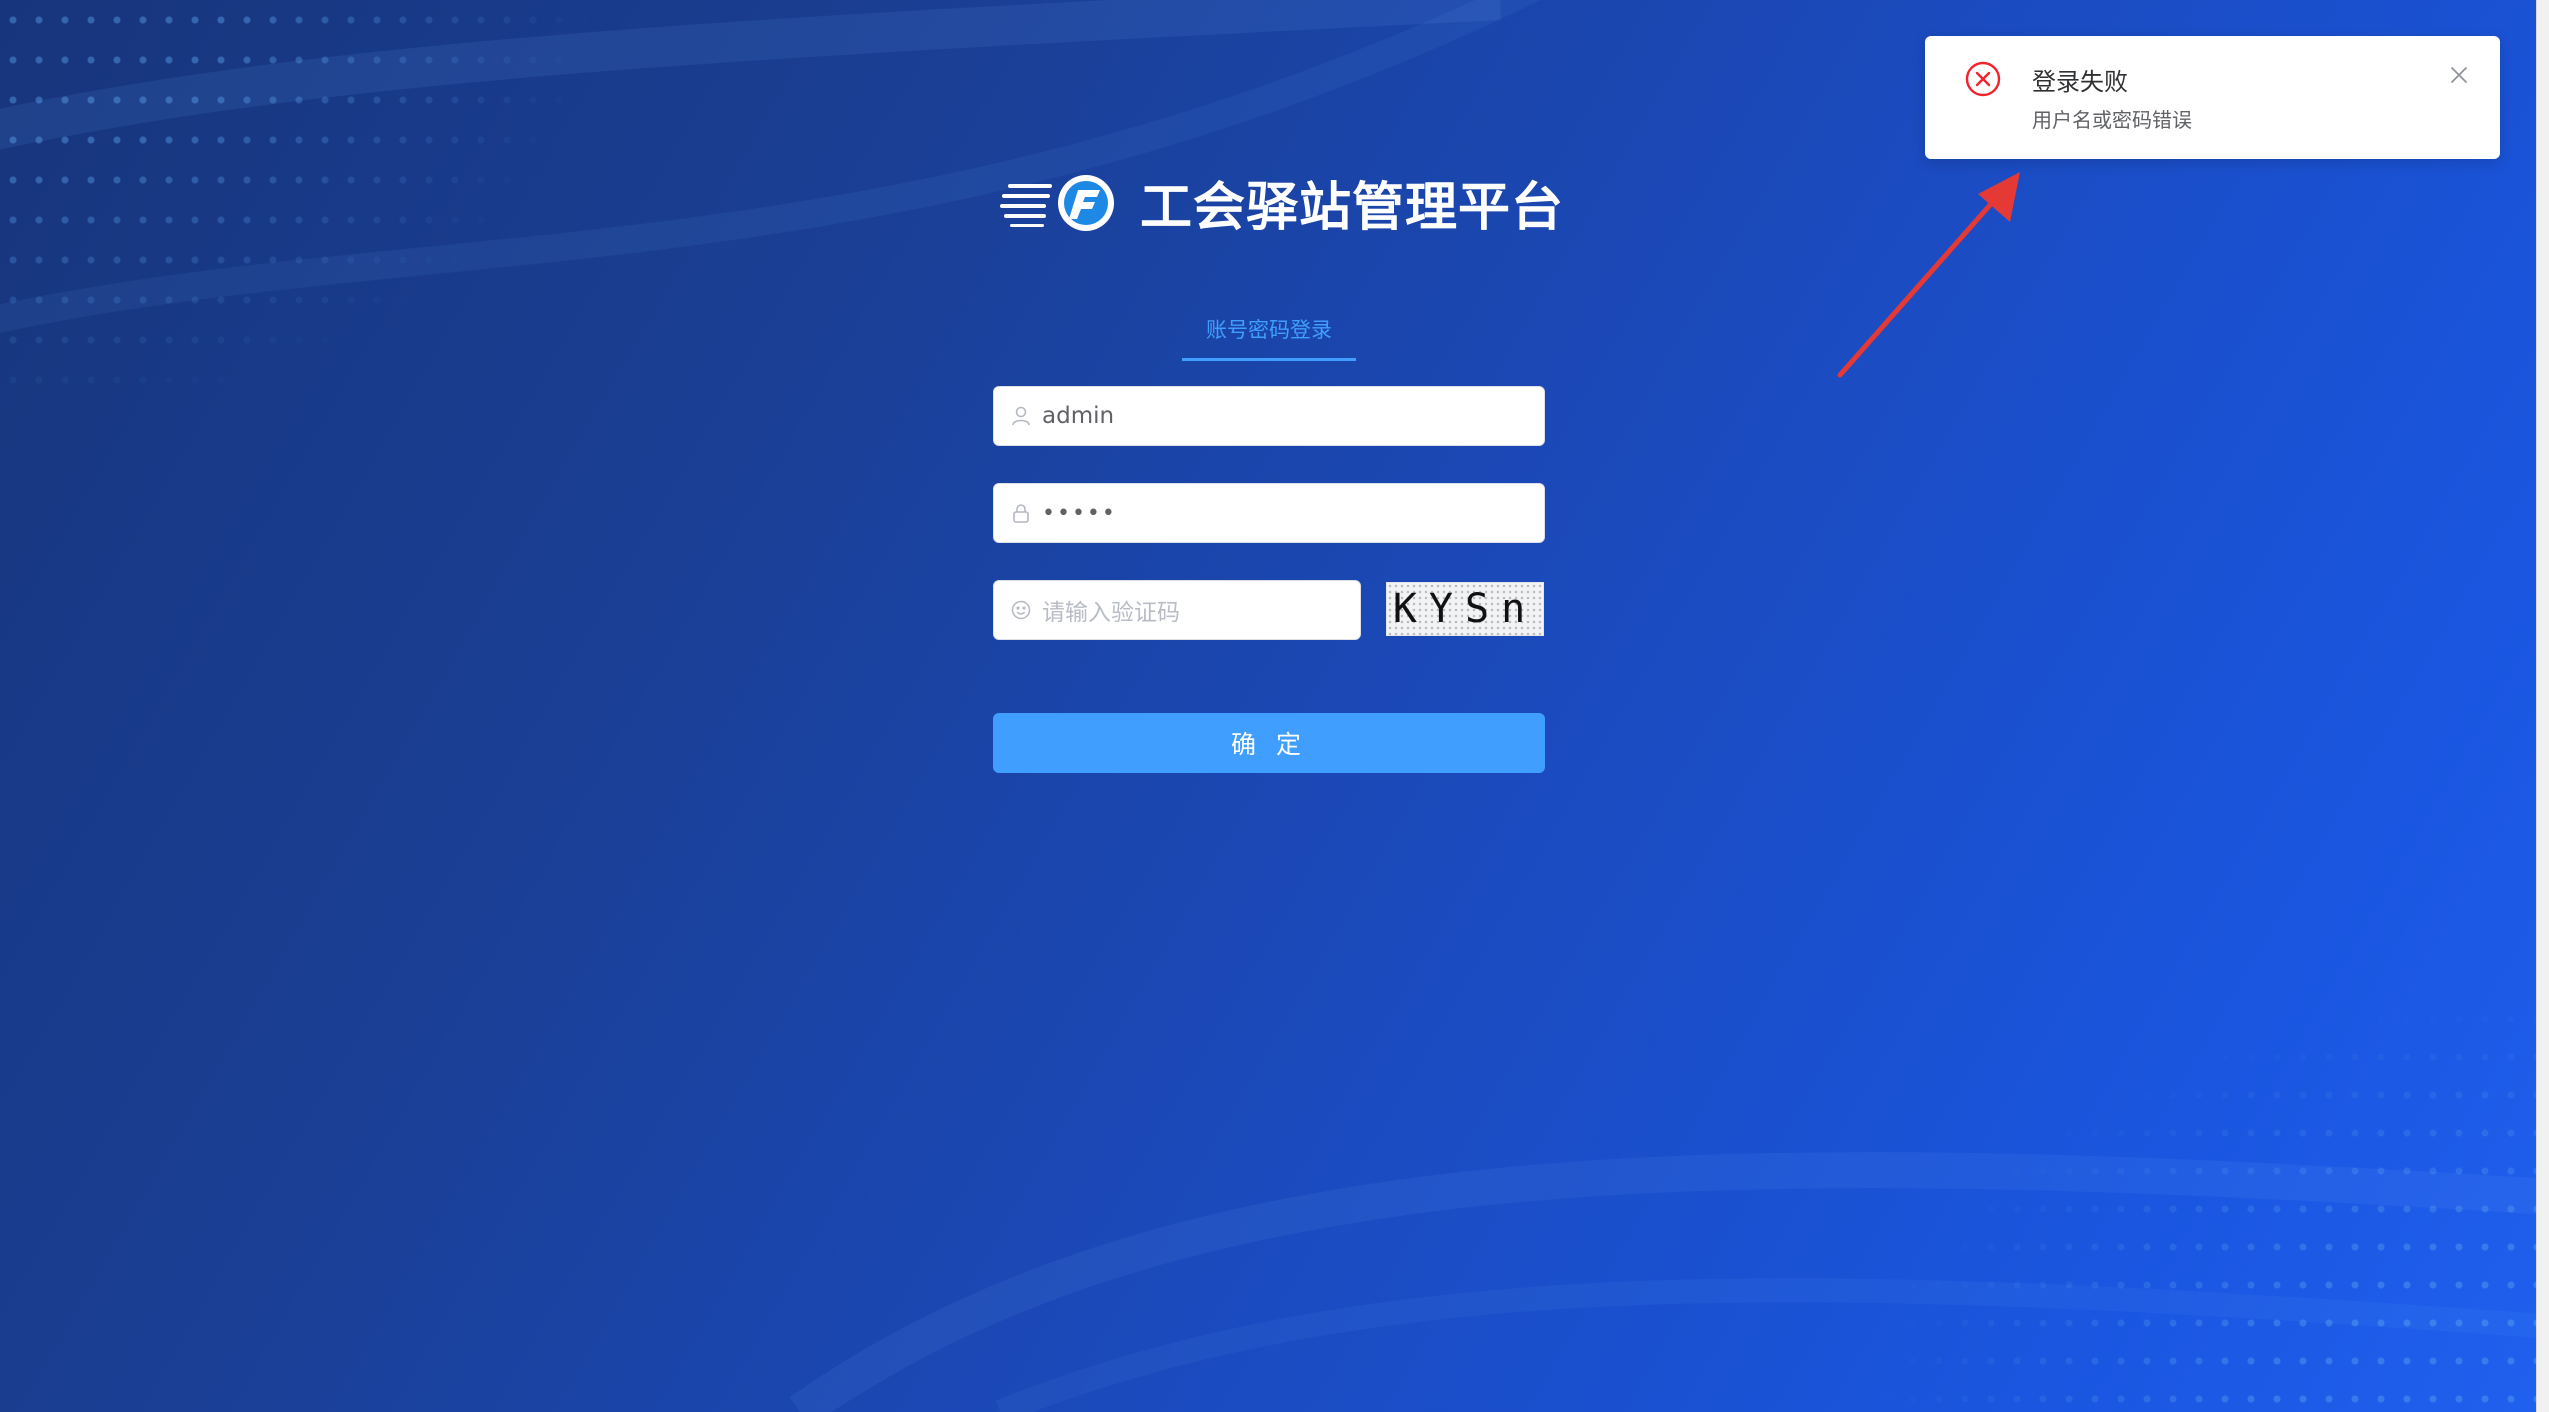  I want to click on error-circle-icon, so click(1983, 79).